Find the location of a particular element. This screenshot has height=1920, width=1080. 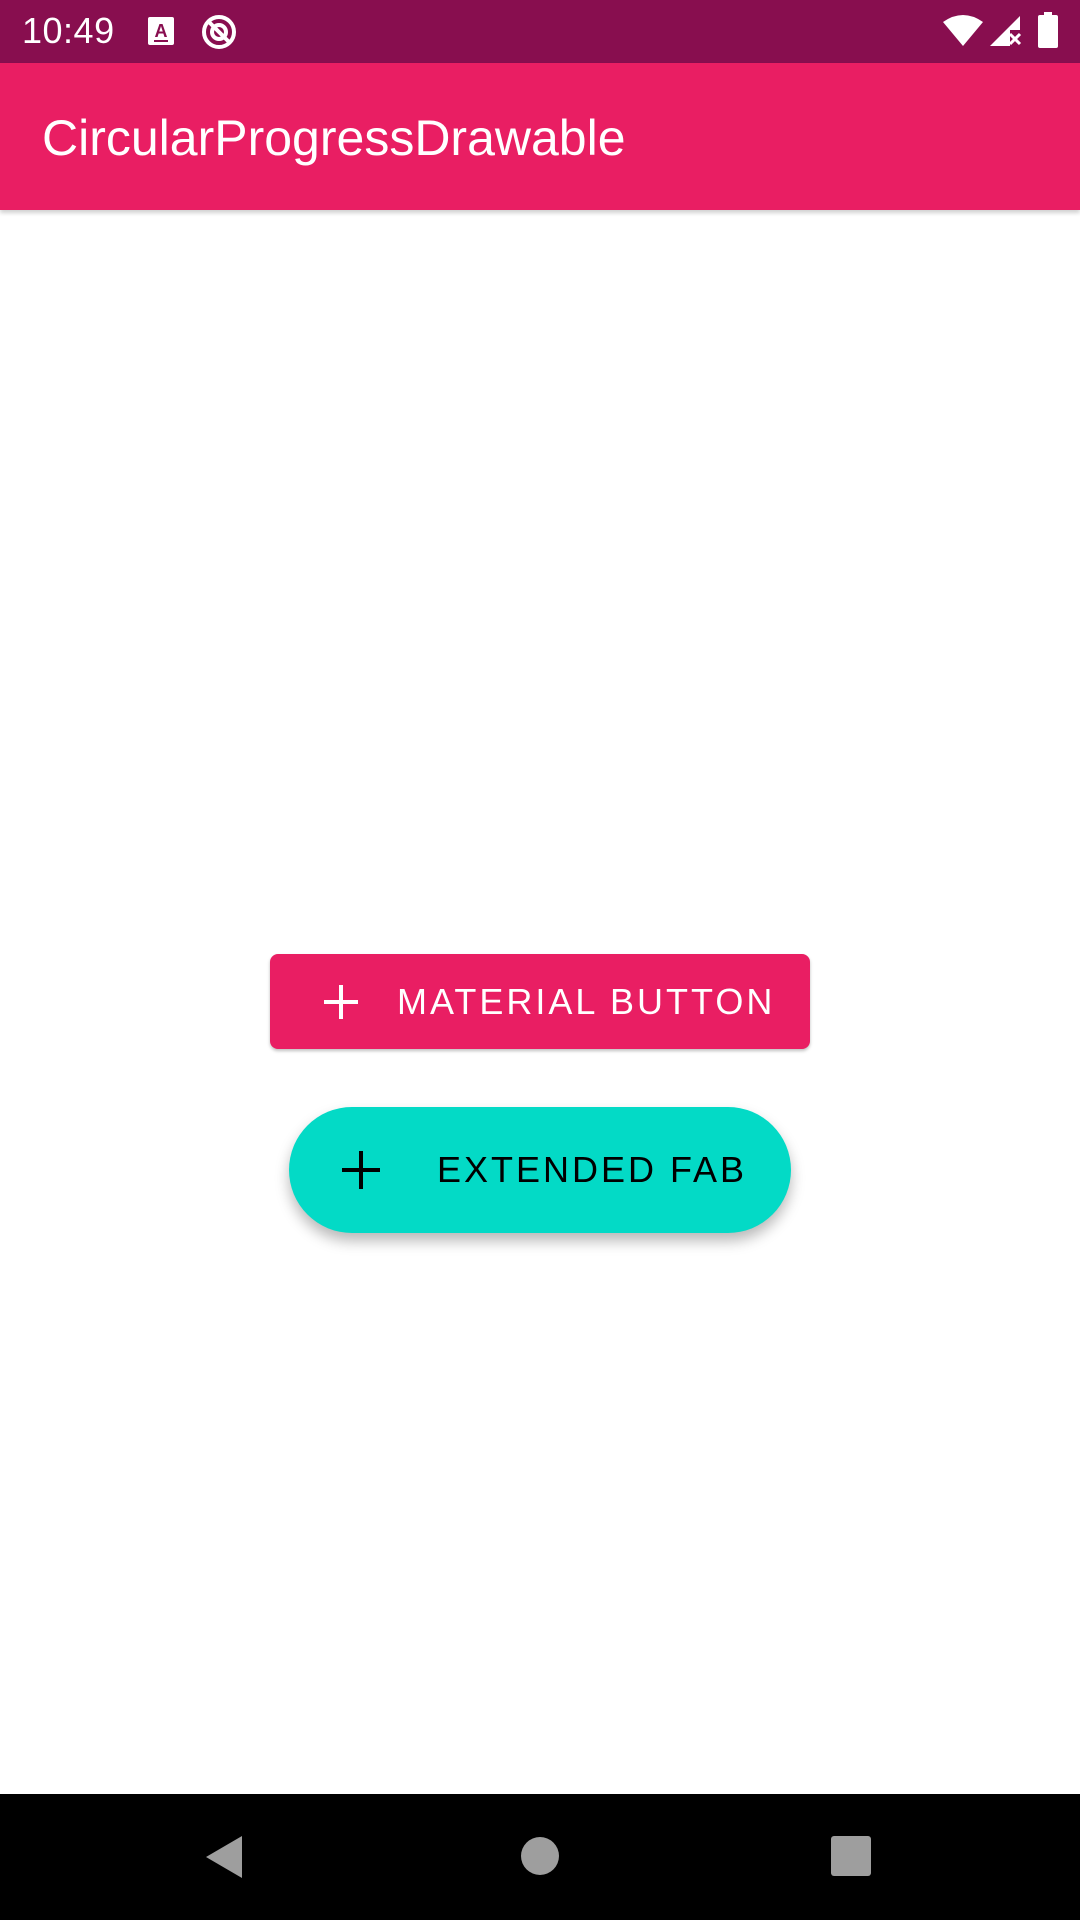

sync-disabled-icon is located at coordinates (219, 34).